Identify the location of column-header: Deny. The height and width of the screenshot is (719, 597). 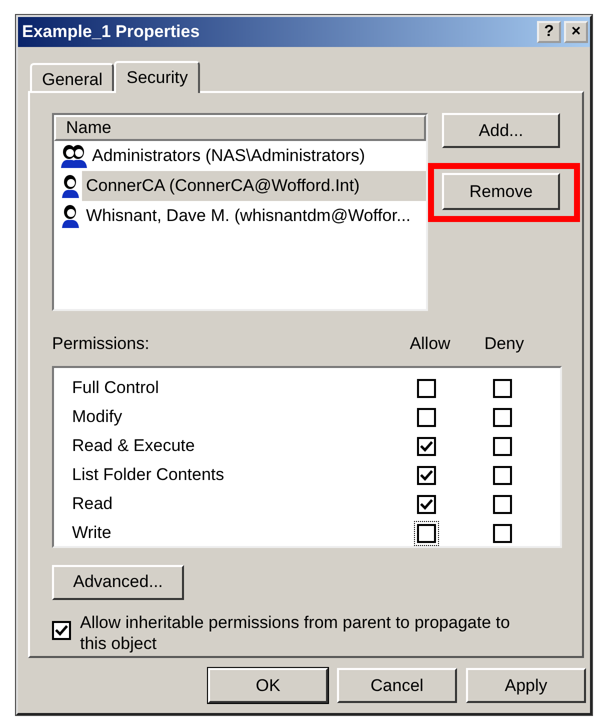
(504, 344).